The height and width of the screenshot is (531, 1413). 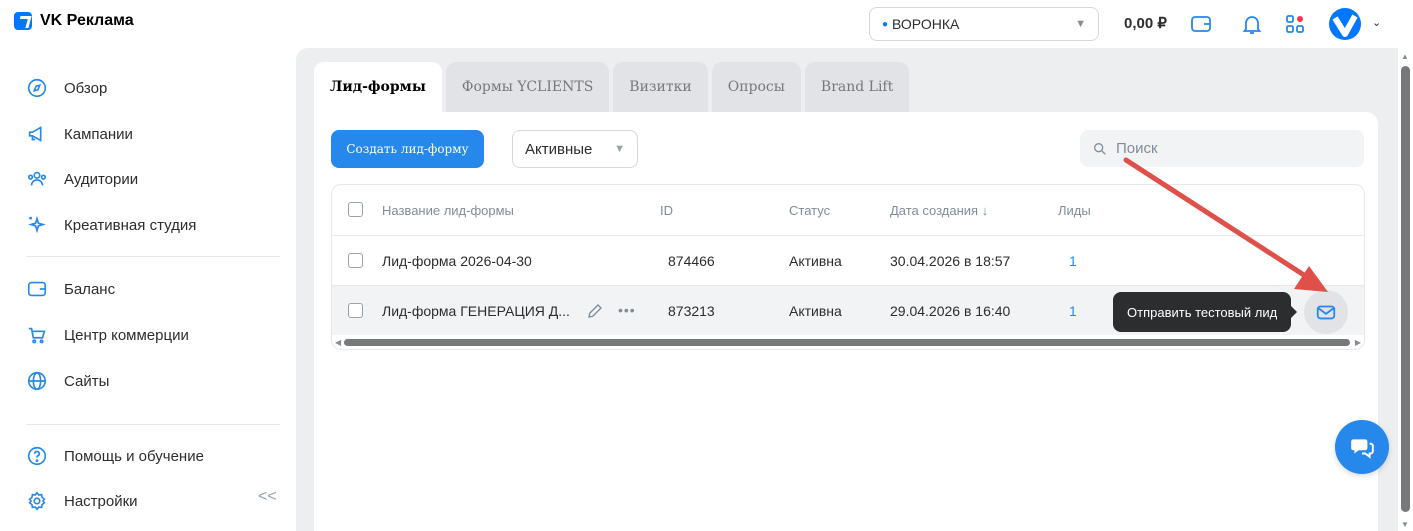 I want to click on chat-button, so click(x=1362, y=447).